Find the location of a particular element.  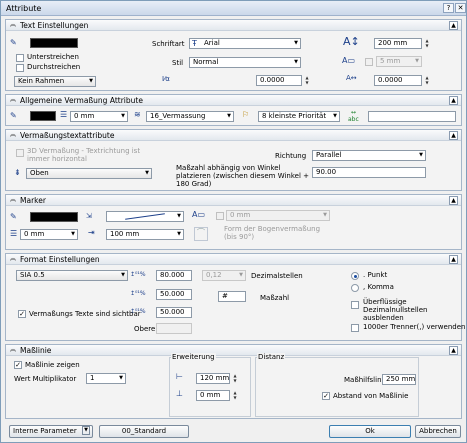

section-title: Format Einstellungen is located at coordinates (60, 259).